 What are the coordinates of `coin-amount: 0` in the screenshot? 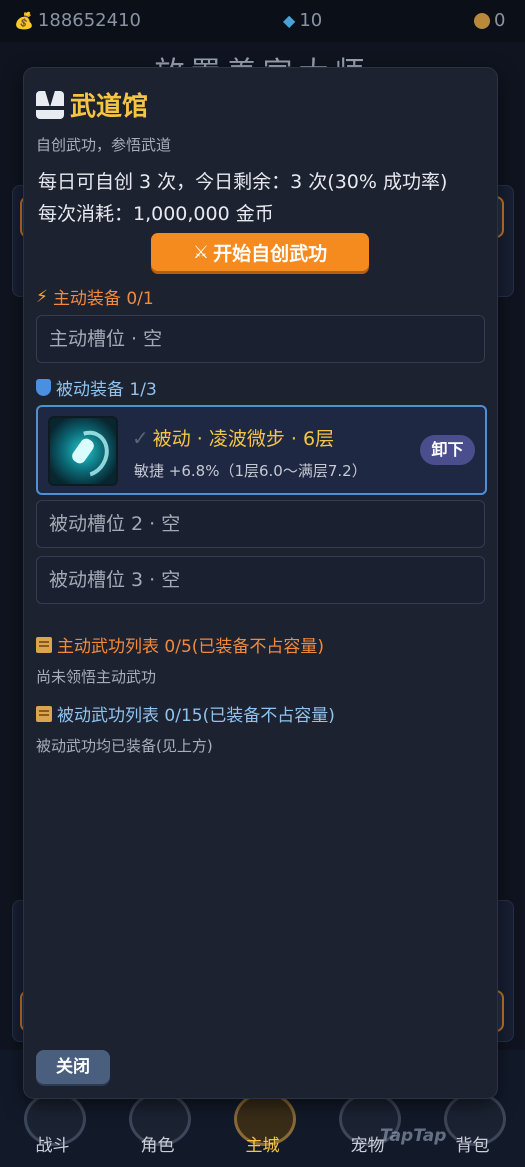 It's located at (500, 20).